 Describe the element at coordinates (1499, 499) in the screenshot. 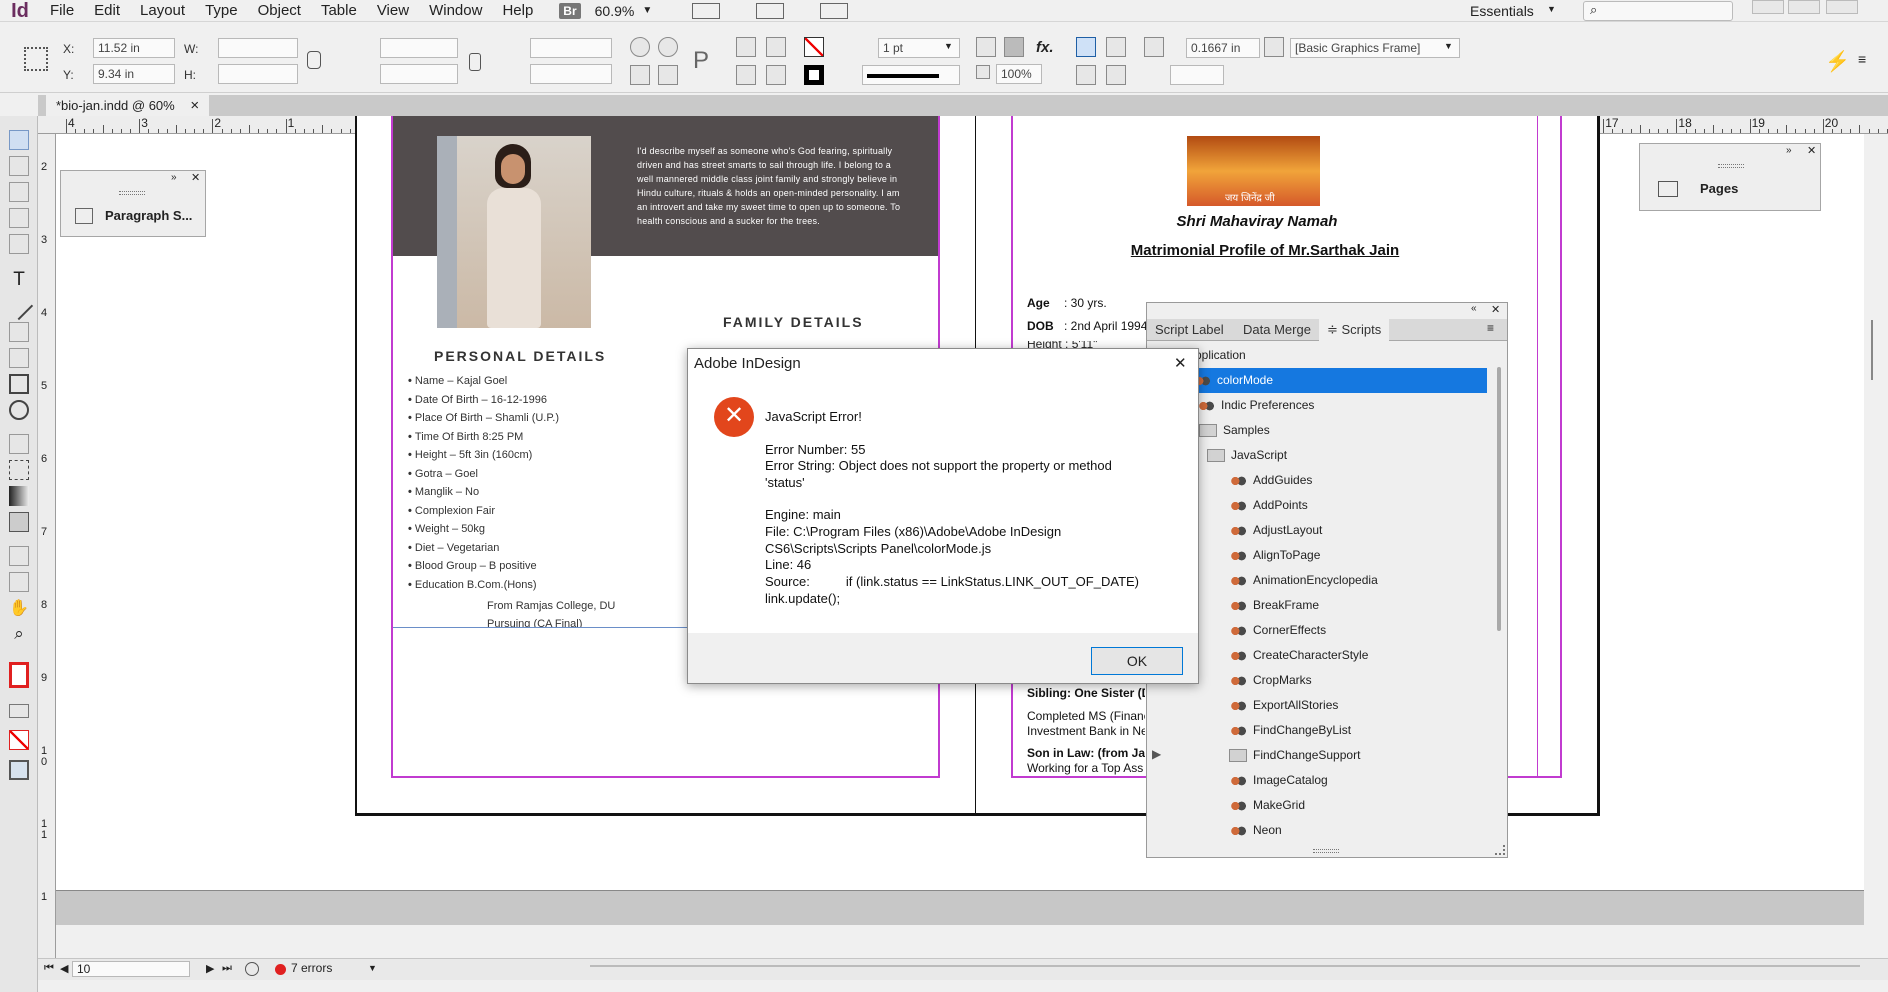

I see `scripts-scrollbar` at that location.